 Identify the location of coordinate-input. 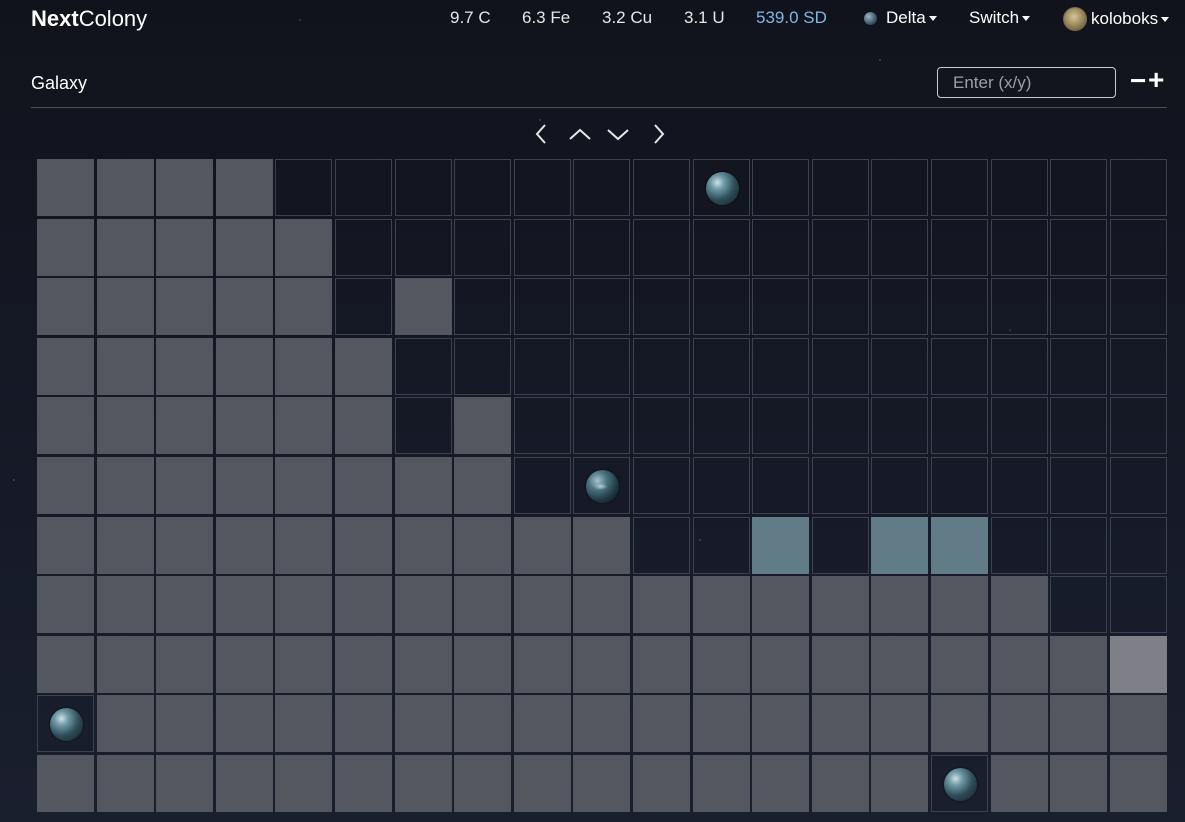
(1026, 82).